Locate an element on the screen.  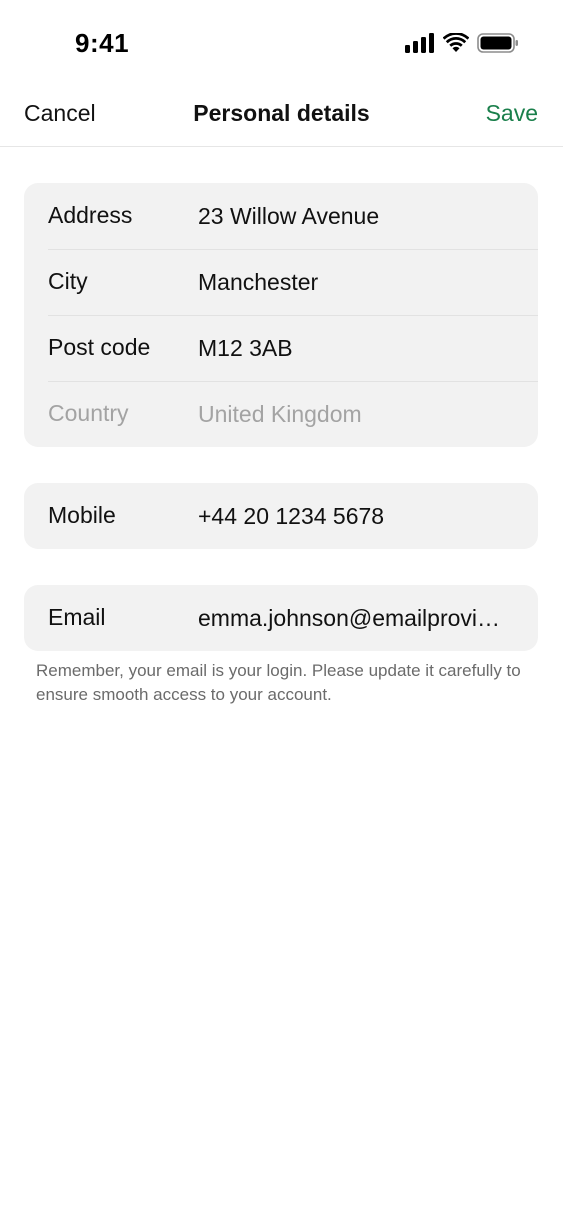
country-label: Country is located at coordinates (88, 413).